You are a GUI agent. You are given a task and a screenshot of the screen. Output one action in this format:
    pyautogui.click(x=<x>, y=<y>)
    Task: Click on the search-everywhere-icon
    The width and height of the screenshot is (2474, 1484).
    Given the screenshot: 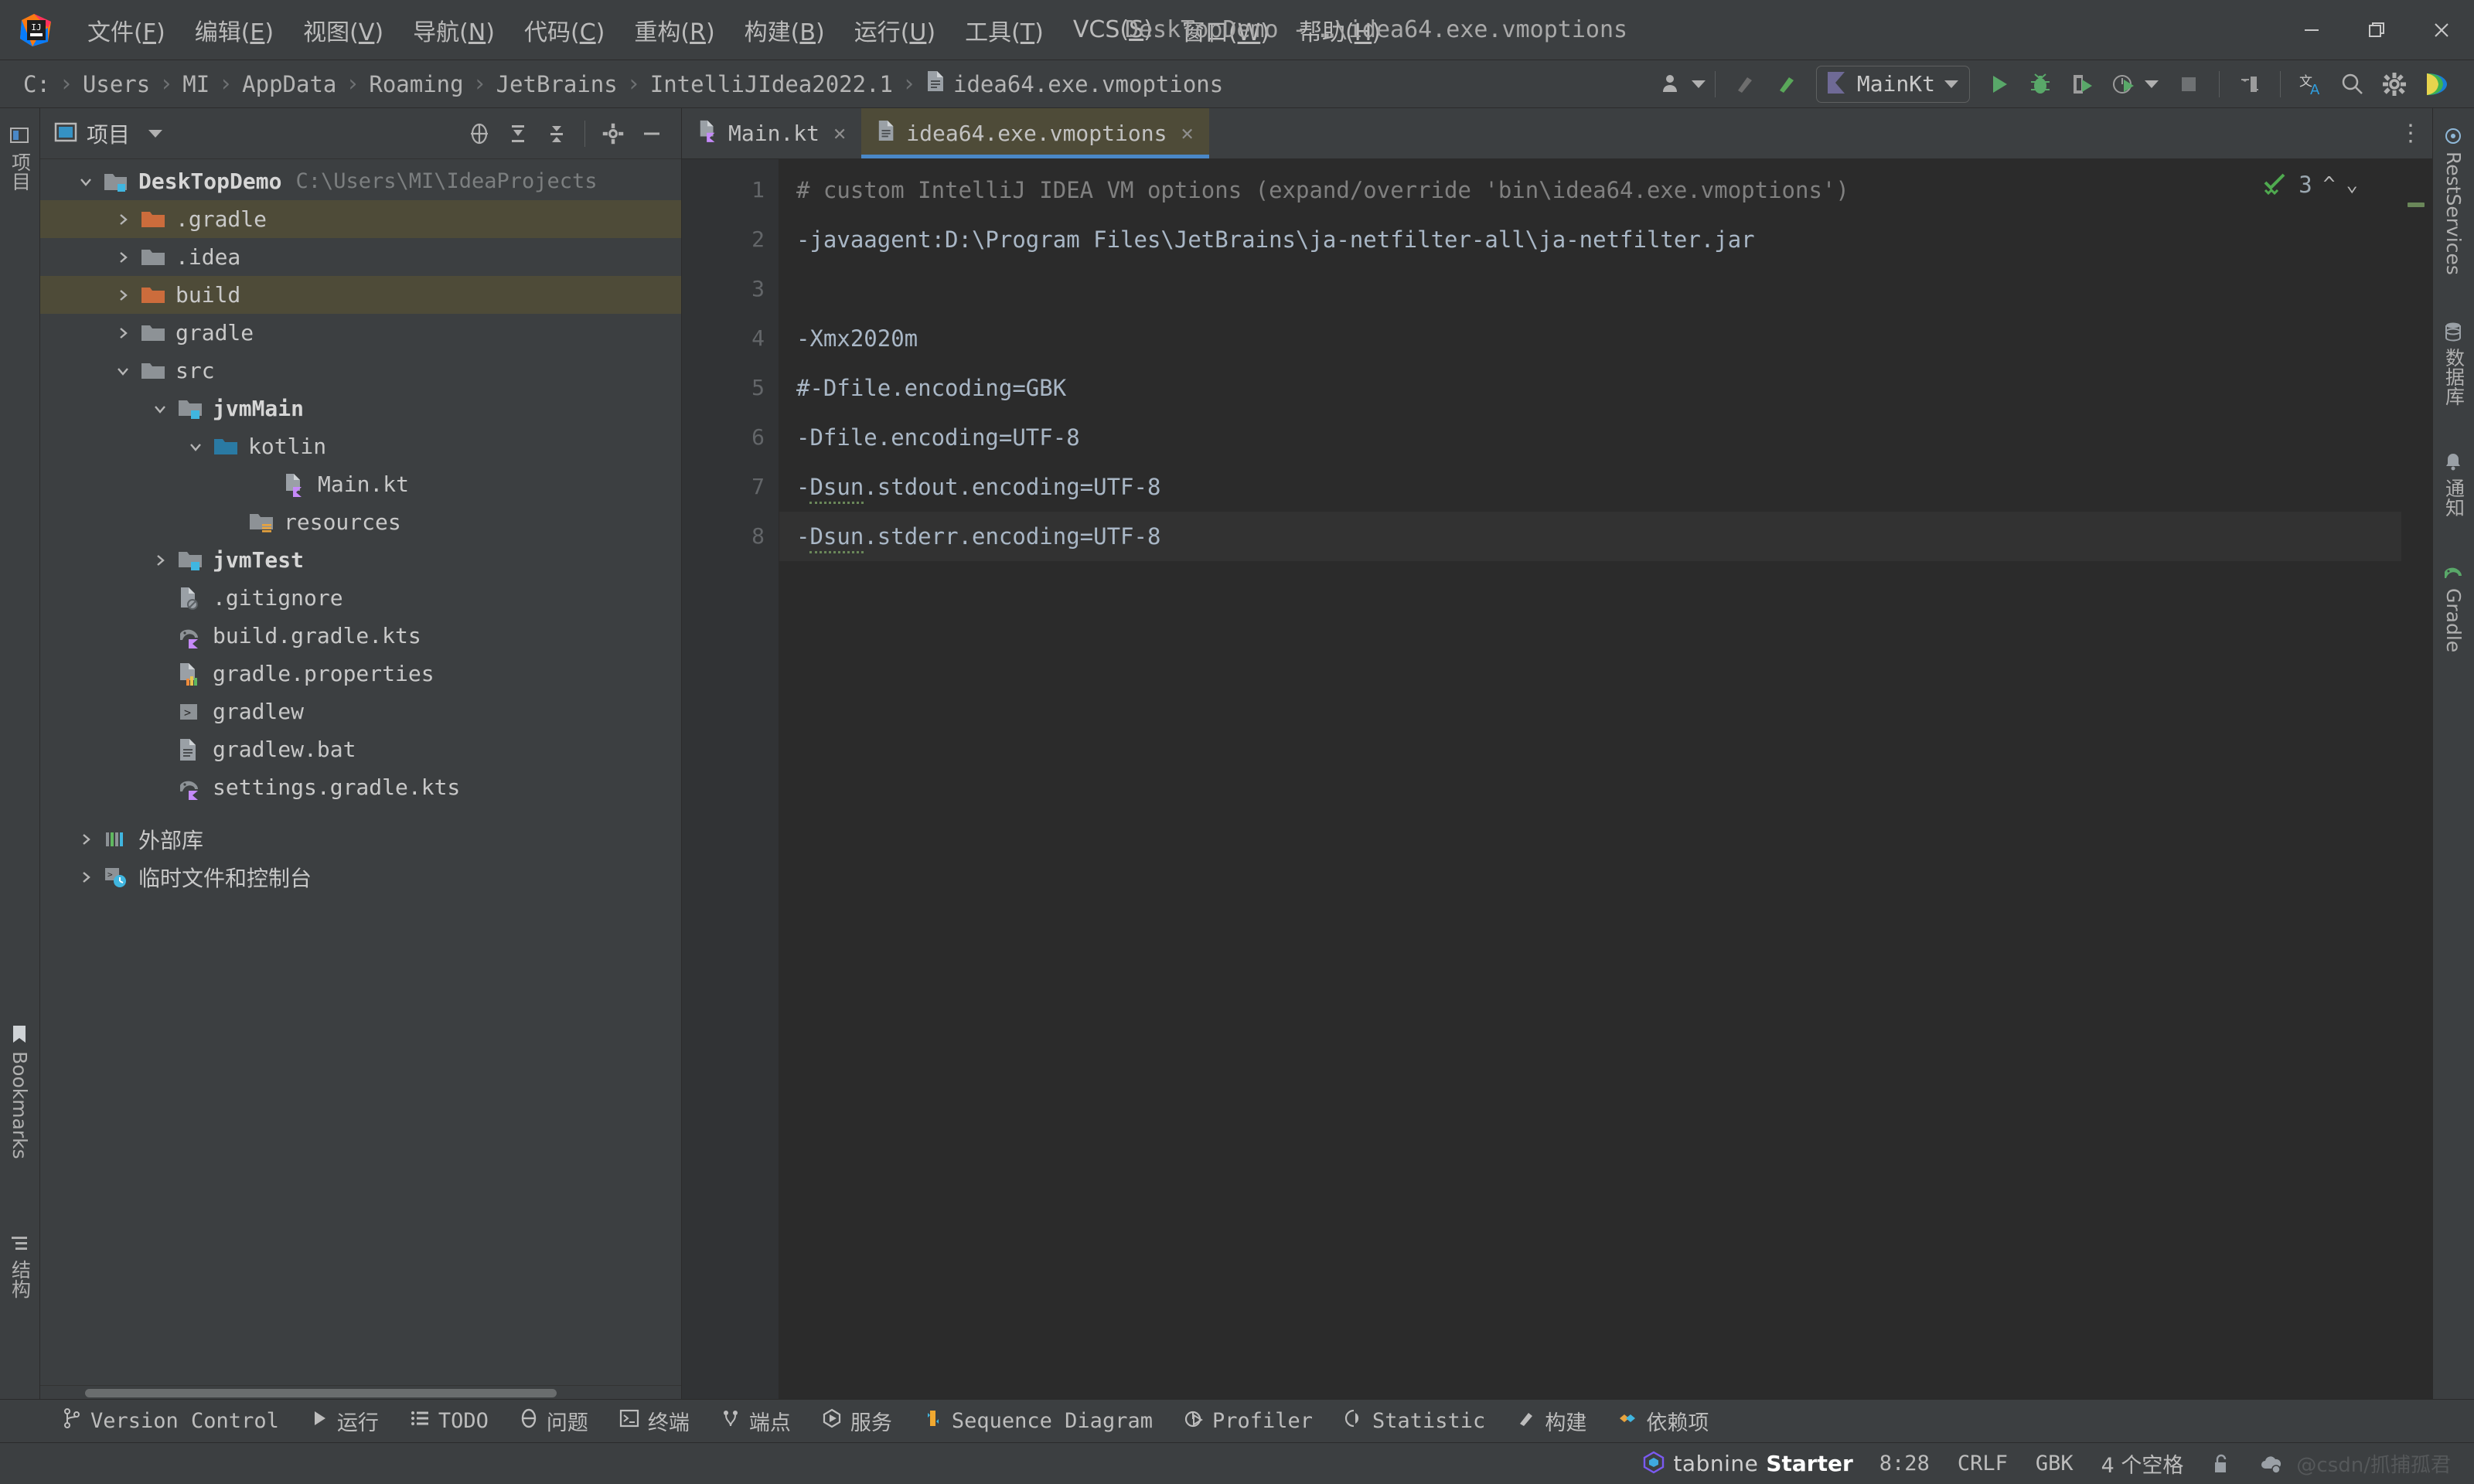 What is the action you would take?
    pyautogui.click(x=2352, y=84)
    